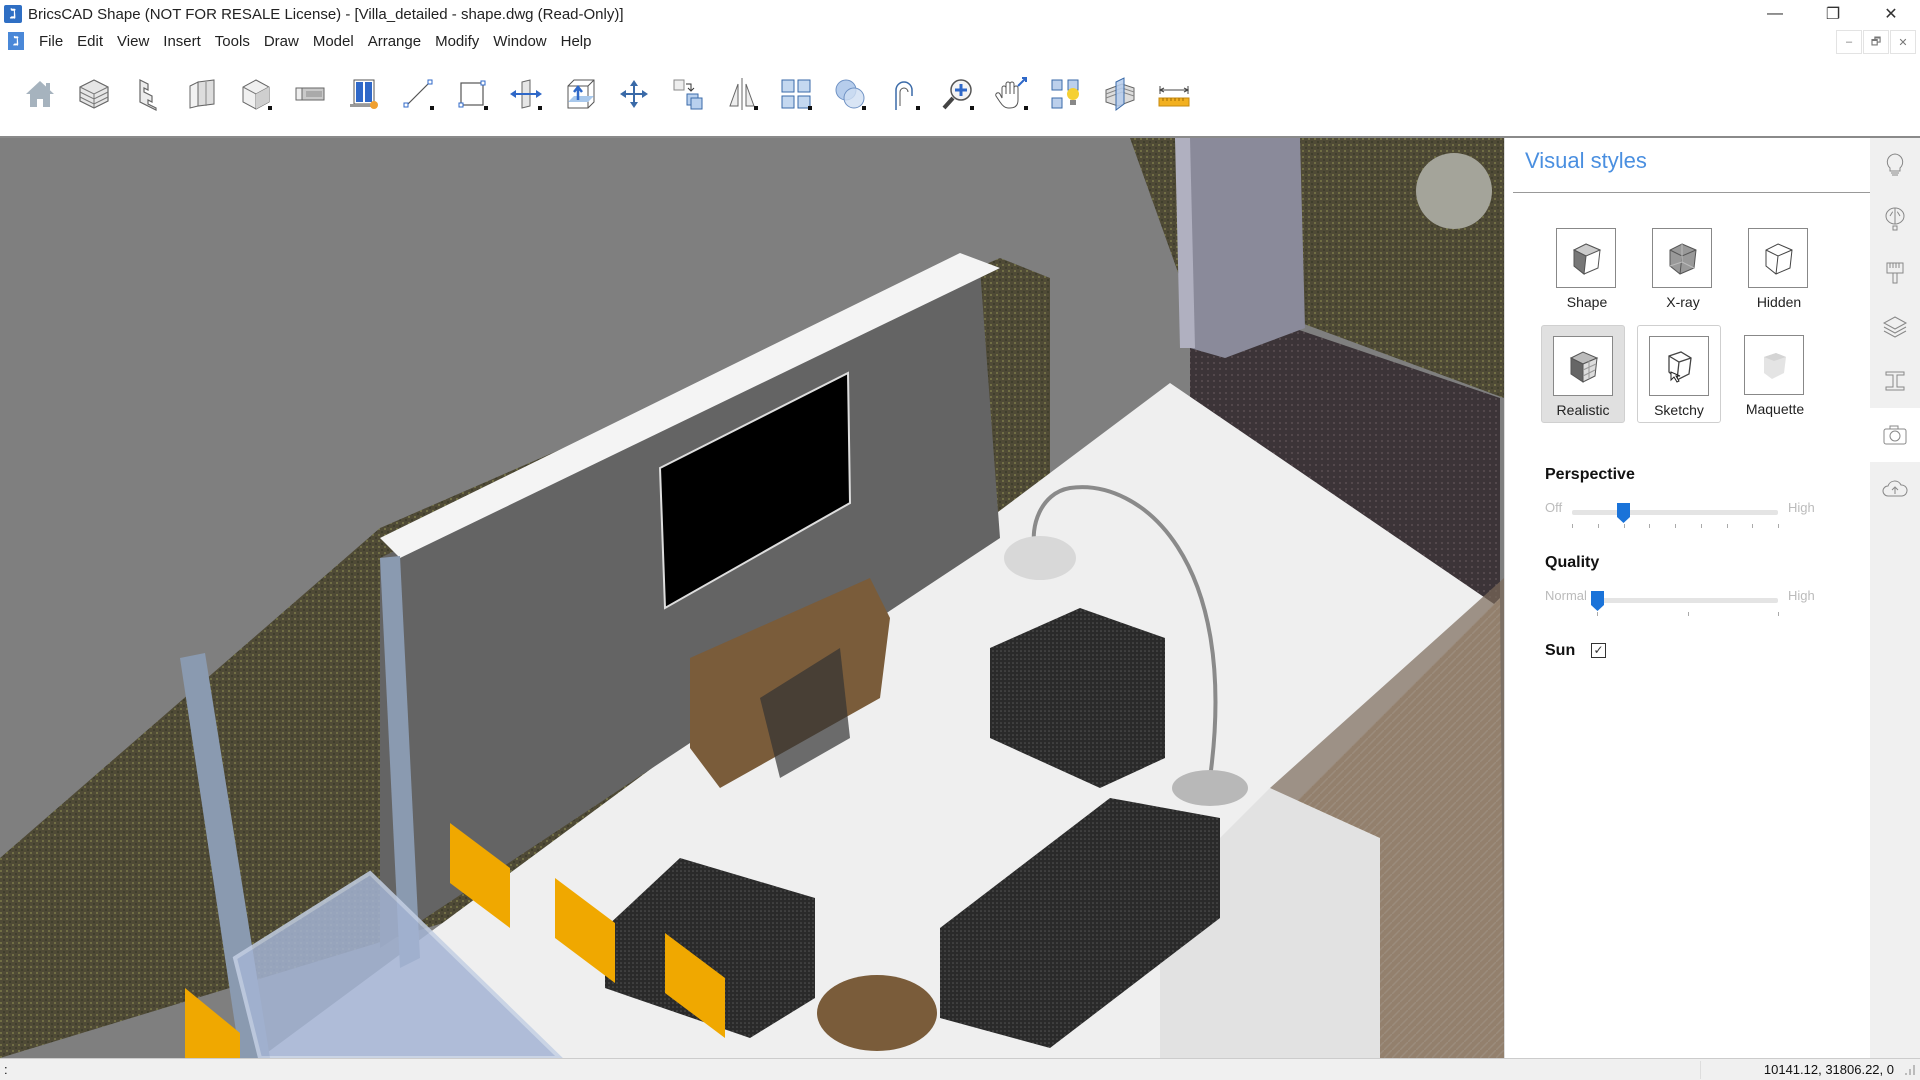  What do you see at coordinates (310, 94) in the screenshot?
I see `slab-icon` at bounding box center [310, 94].